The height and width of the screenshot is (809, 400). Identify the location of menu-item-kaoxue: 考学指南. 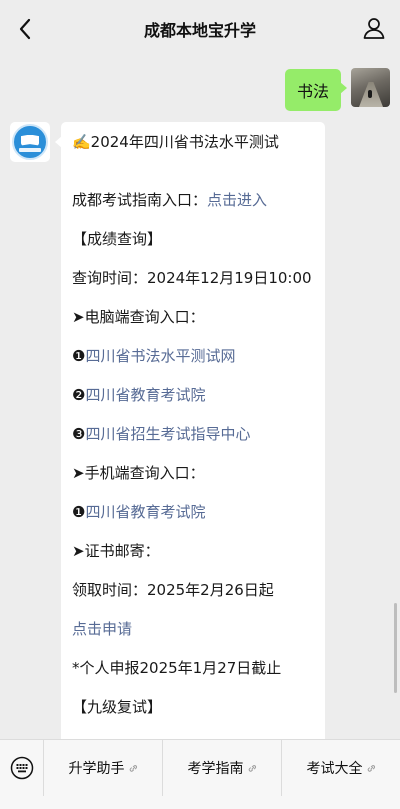
(222, 768).